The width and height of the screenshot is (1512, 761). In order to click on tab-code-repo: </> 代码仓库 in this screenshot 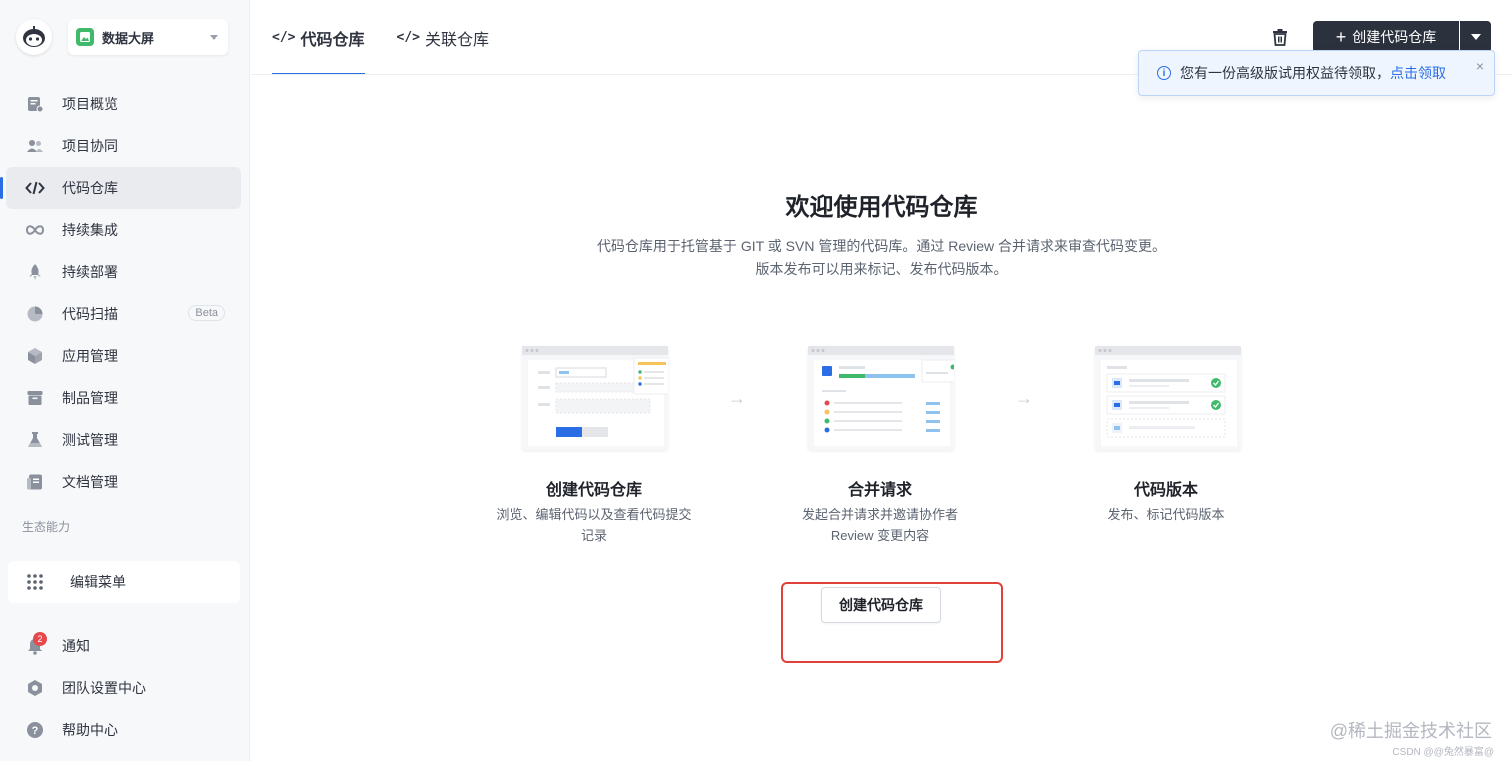, I will do `click(318, 37)`.